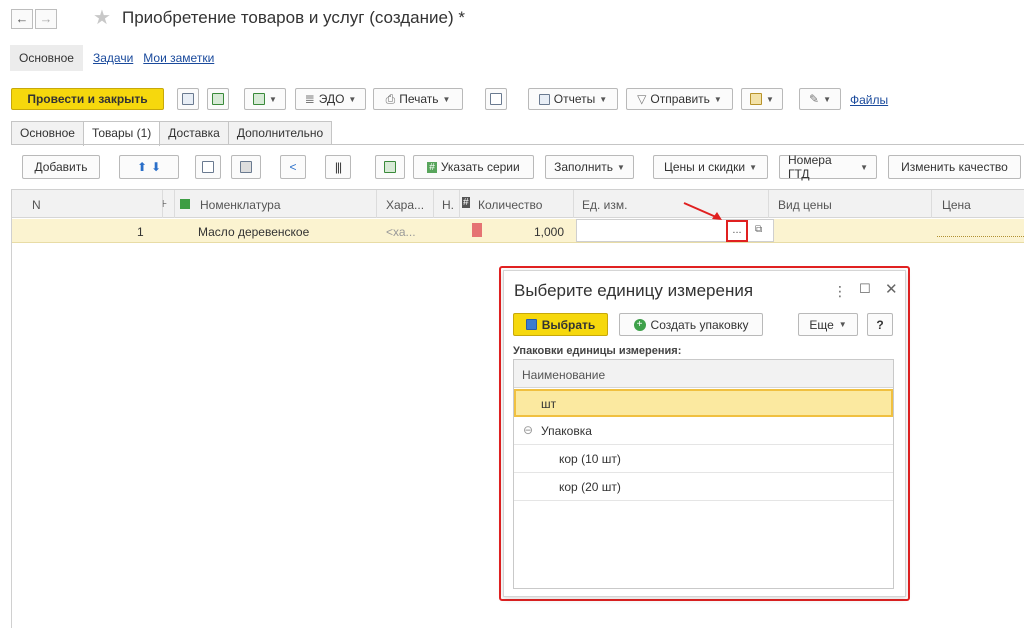 Image resolution: width=1024 pixels, height=628 pixels. Describe the element at coordinates (880, 324) in the screenshot. I see `help-button: ?` at that location.